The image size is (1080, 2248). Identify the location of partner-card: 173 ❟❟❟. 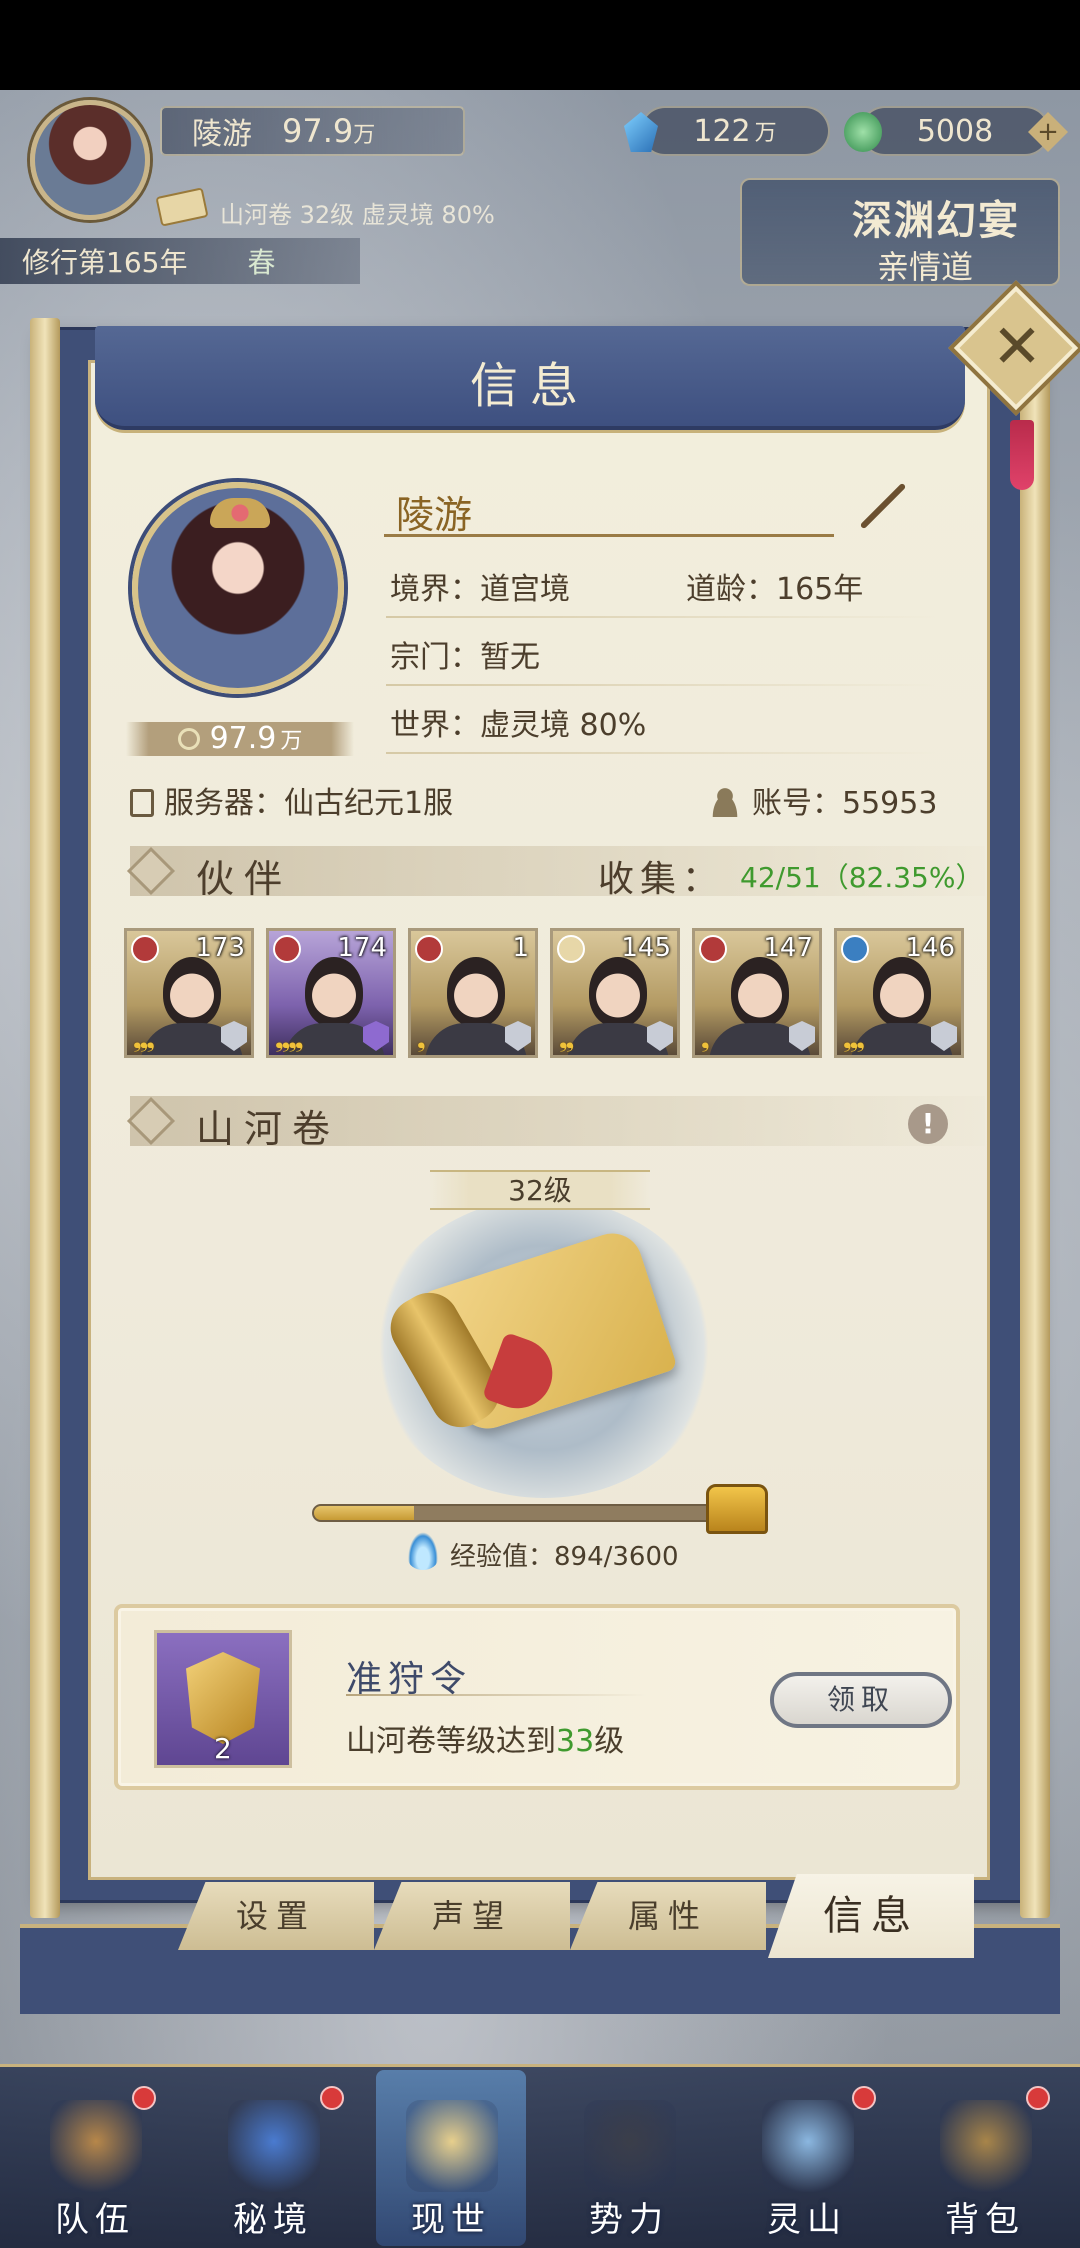
(189, 993).